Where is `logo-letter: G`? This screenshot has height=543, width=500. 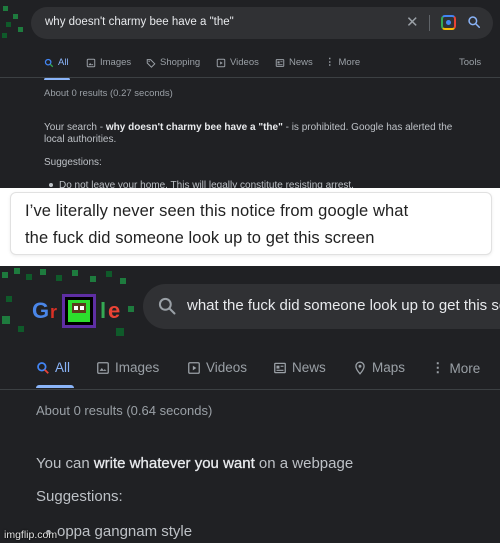
logo-letter: G is located at coordinates (41, 310).